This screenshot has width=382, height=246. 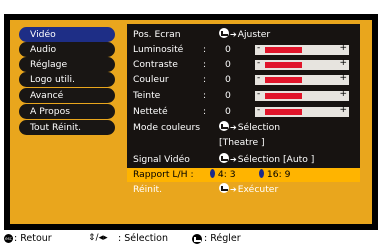 What do you see at coordinates (261, 173) in the screenshot?
I see `radio-icon` at bounding box center [261, 173].